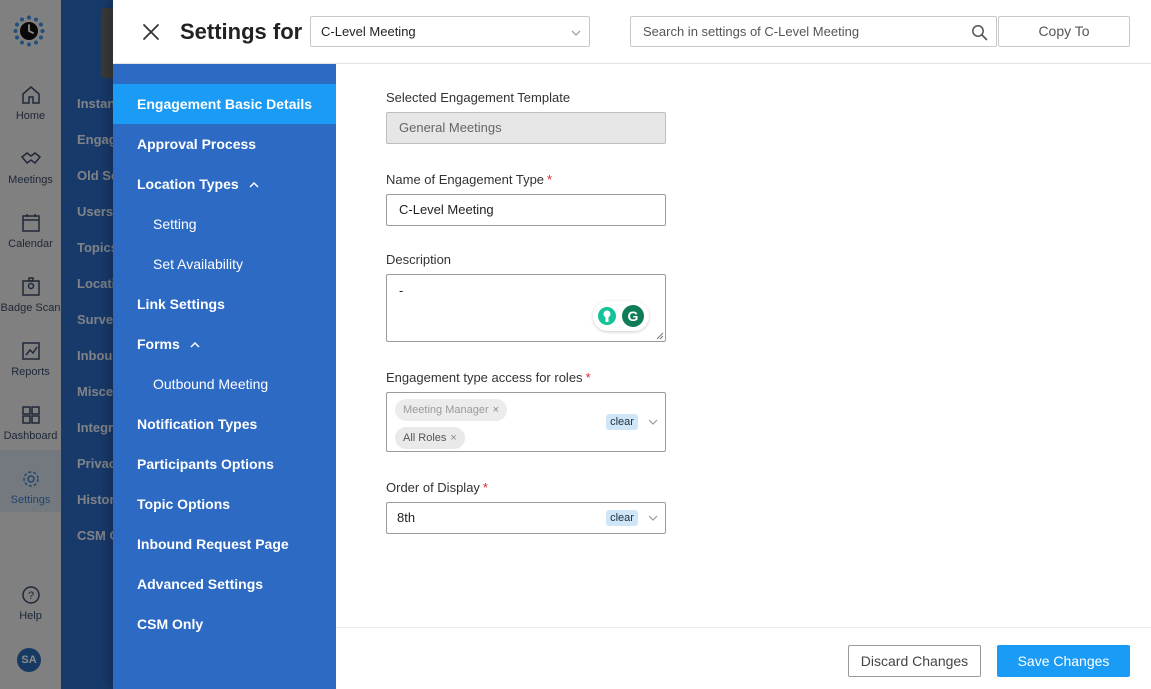 The image size is (1151, 689). What do you see at coordinates (406, 517) in the screenshot?
I see `order-value: 8th` at bounding box center [406, 517].